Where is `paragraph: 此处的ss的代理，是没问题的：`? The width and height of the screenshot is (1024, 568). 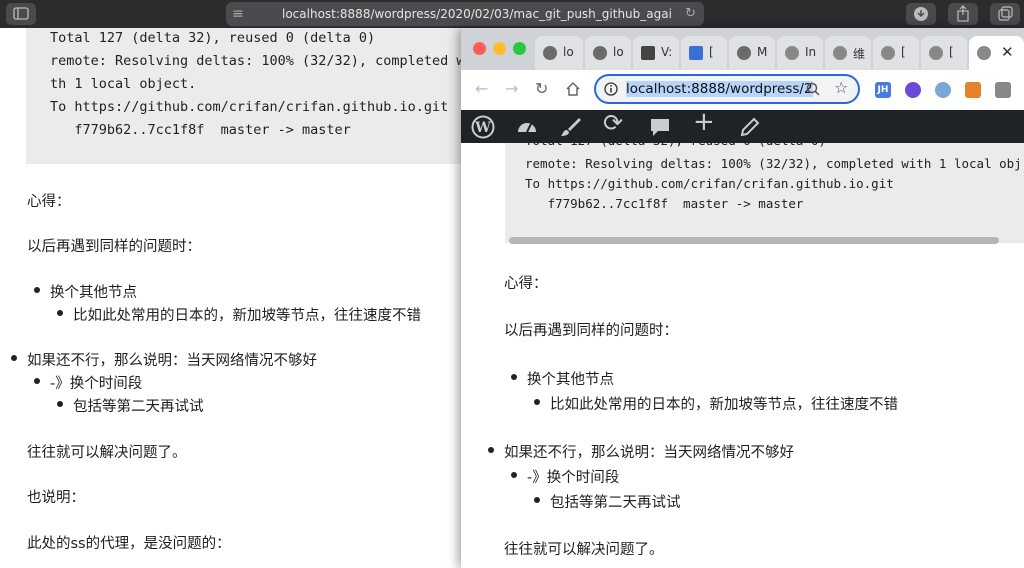
paragraph: 此处的ss的代理，是没问题的： is located at coordinates (129, 544).